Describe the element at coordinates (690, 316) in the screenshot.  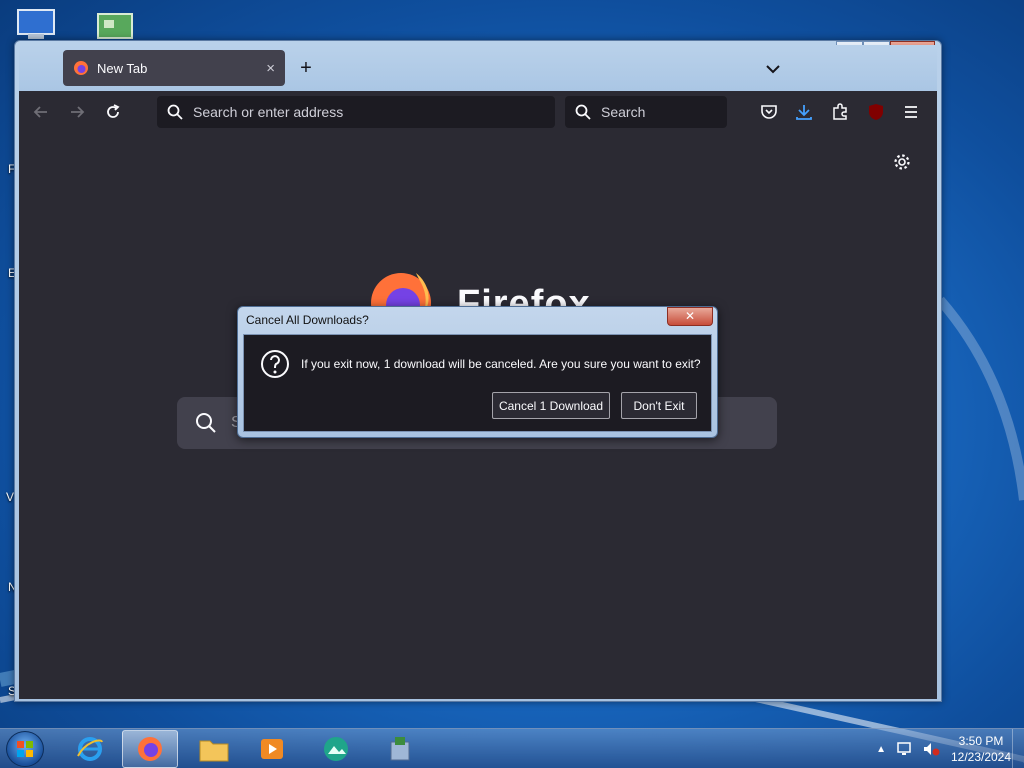
I see `dialog-close-button: ✕` at that location.